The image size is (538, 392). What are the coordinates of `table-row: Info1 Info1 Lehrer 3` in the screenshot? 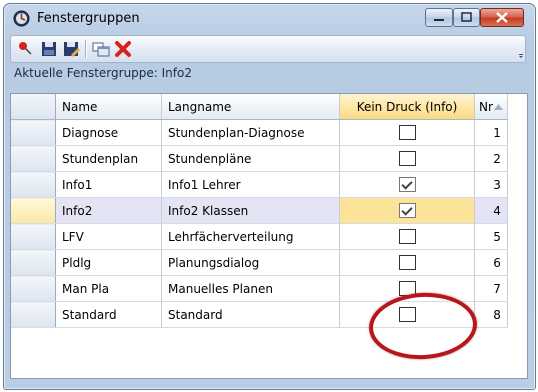 It's located at (259, 184).